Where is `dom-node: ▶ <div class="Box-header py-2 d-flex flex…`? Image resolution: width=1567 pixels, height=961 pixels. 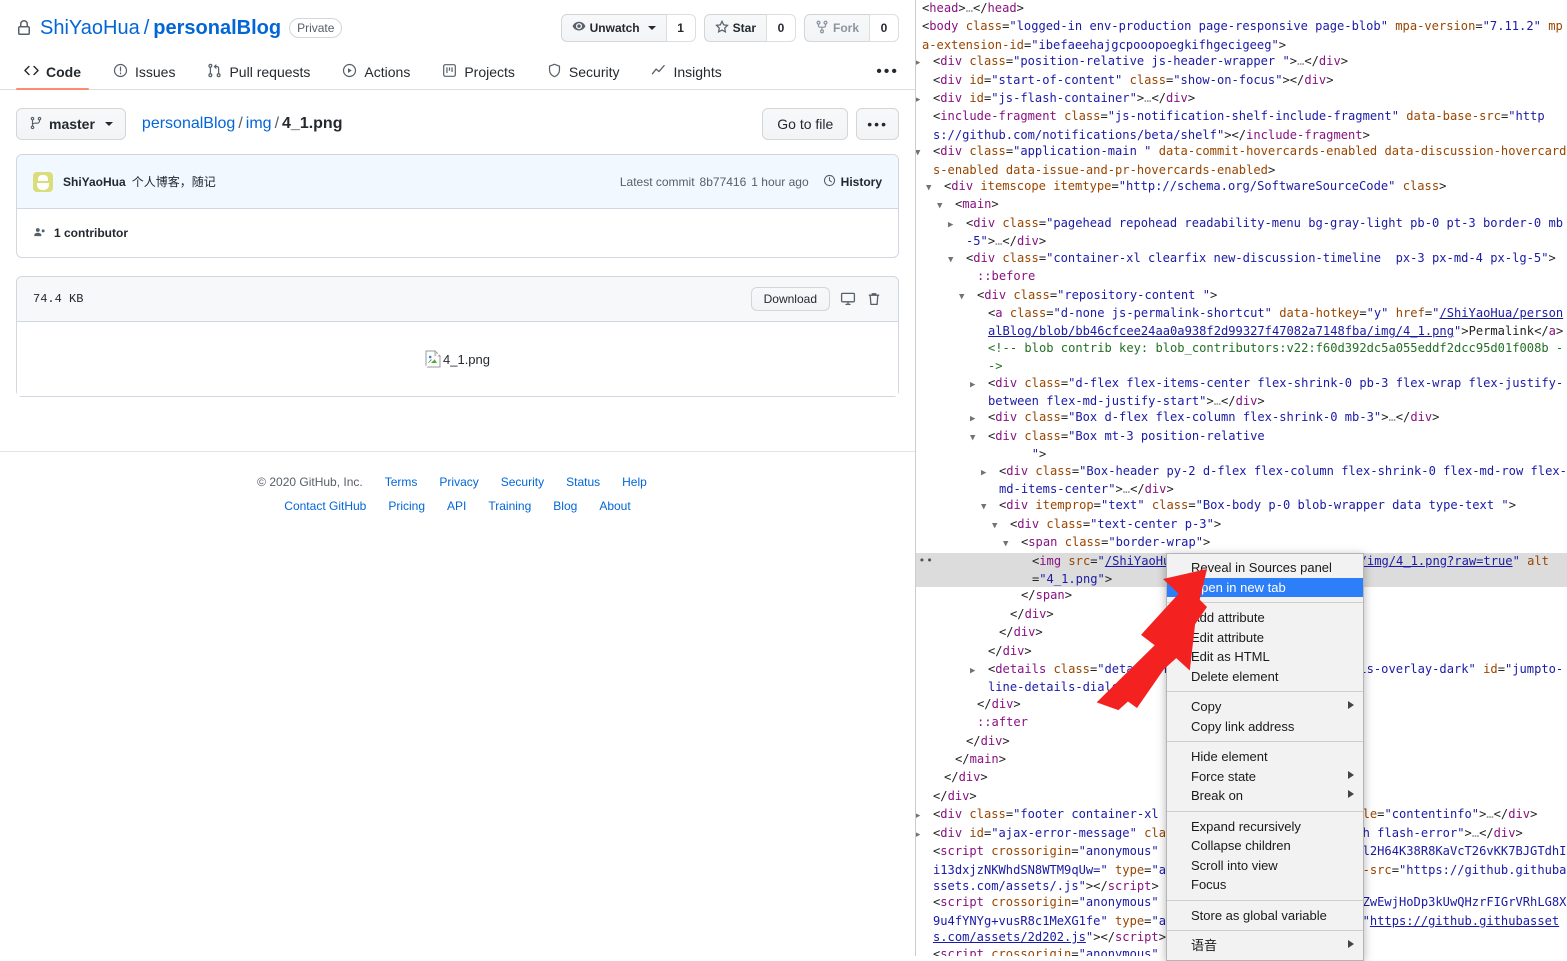 dom-node: ▶ <div class="Box-header py-2 d-flex flex… is located at coordinates (1241, 480).